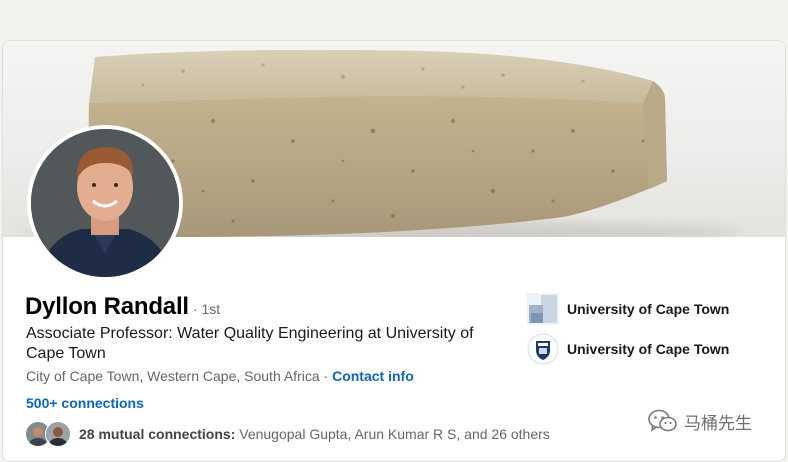 This screenshot has height=462, width=788. Describe the element at coordinates (206, 309) in the screenshot. I see `connection-degree: · 1st` at that location.